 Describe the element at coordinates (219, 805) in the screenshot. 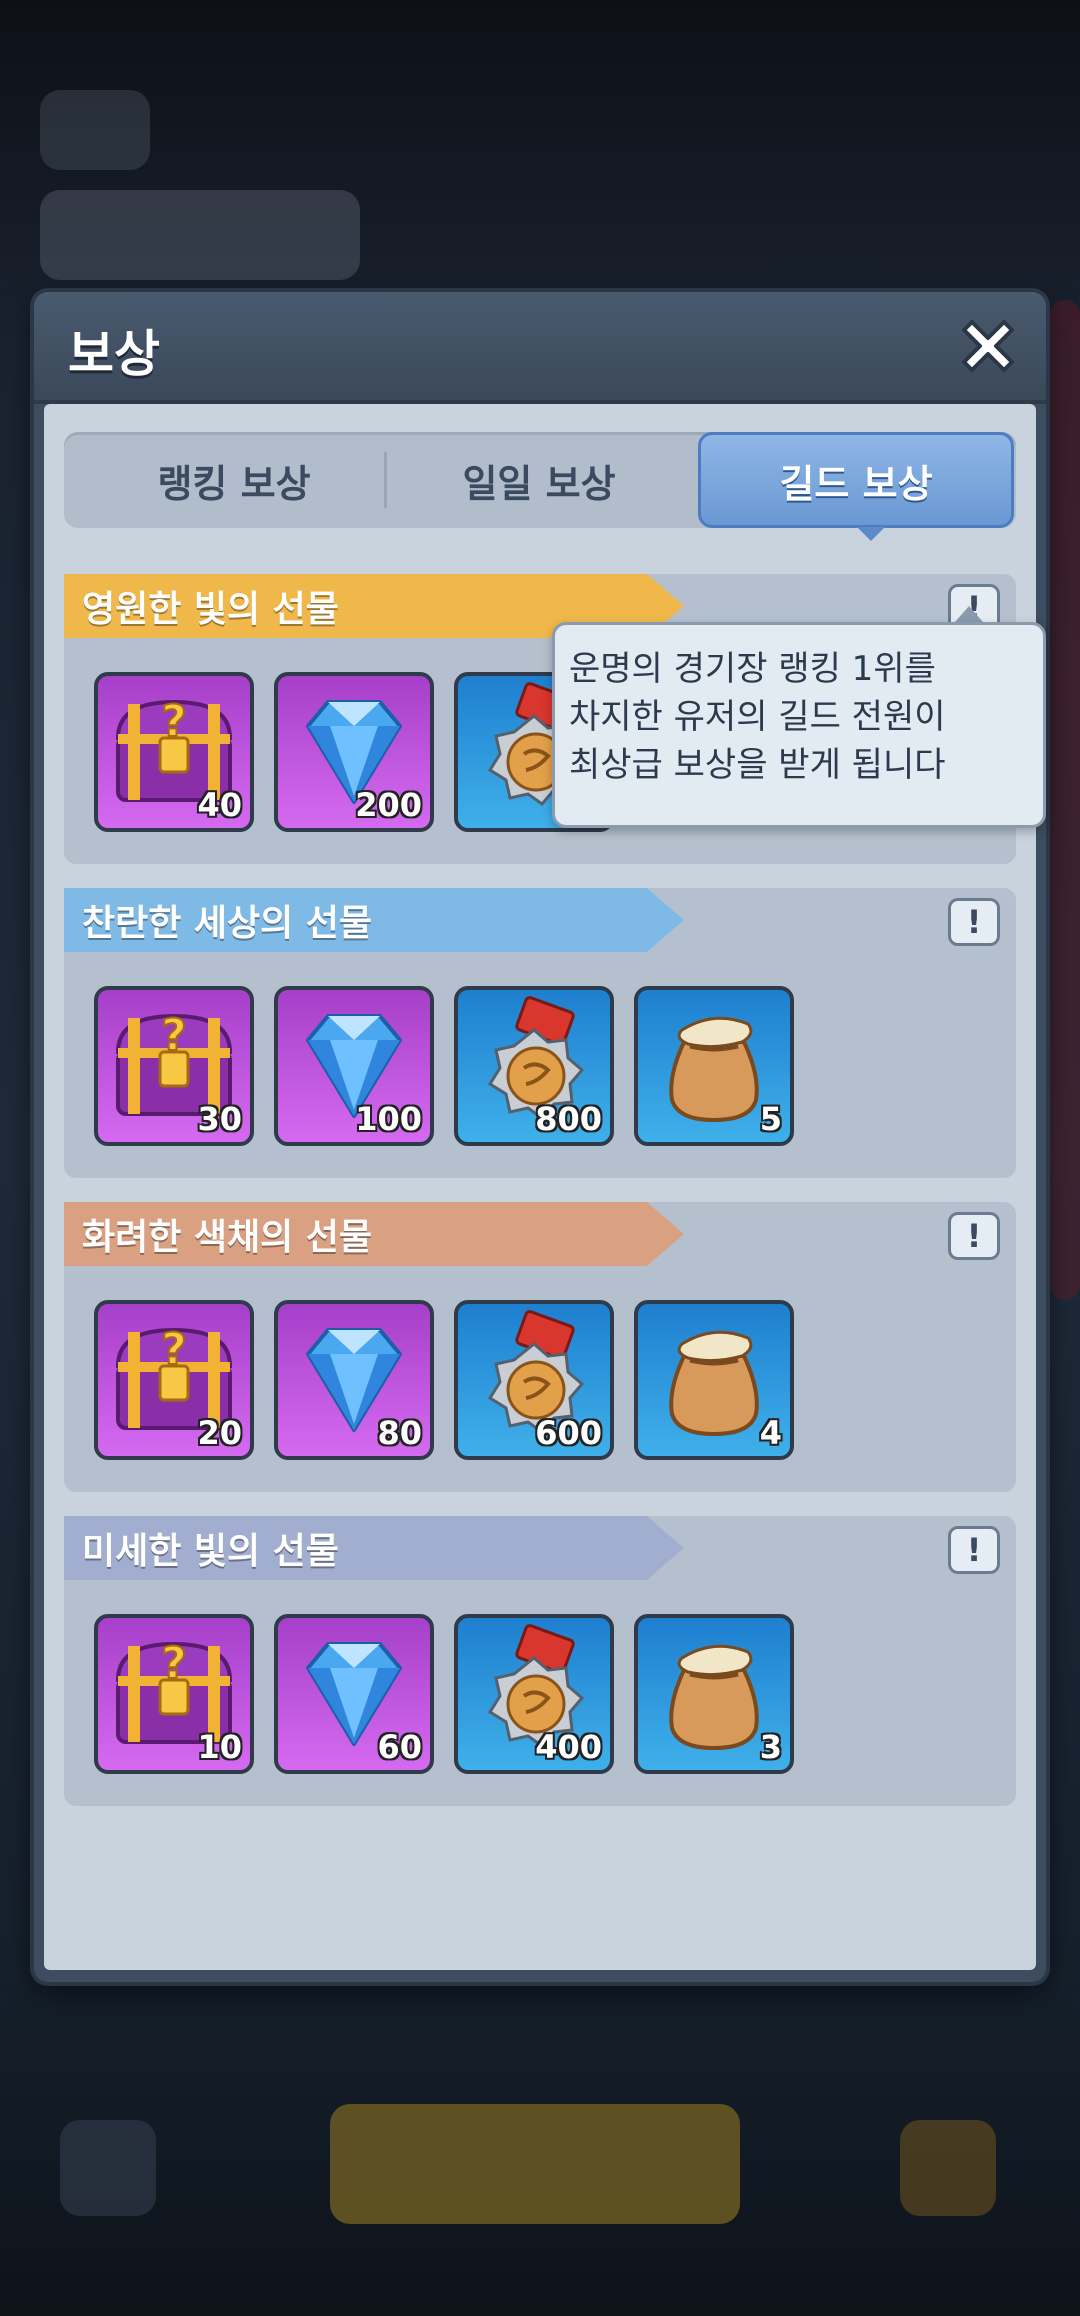

I see `reward-count: 40` at that location.